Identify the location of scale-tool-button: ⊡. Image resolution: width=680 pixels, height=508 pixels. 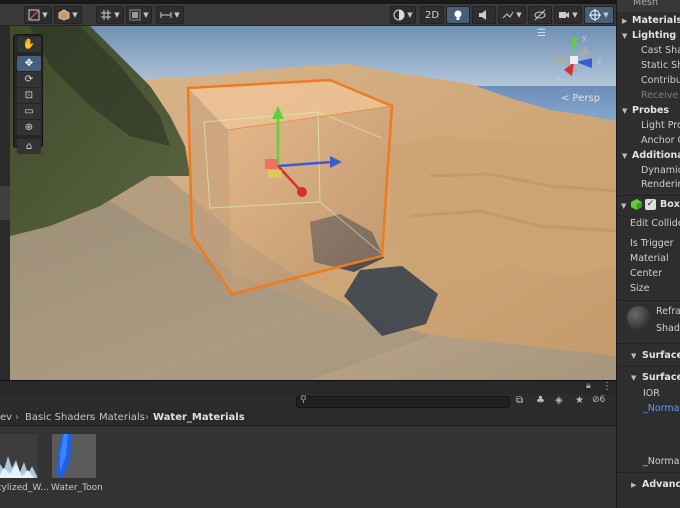
(29, 95).